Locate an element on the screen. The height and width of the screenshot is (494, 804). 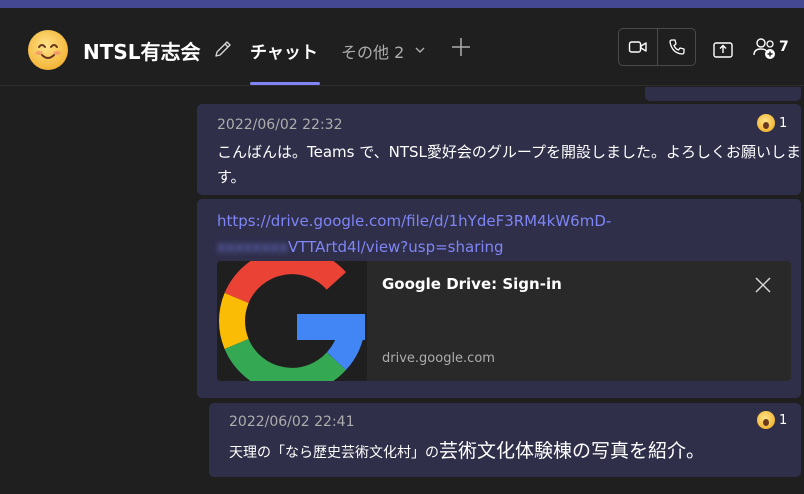
chevron-down-icon is located at coordinates (420, 50).